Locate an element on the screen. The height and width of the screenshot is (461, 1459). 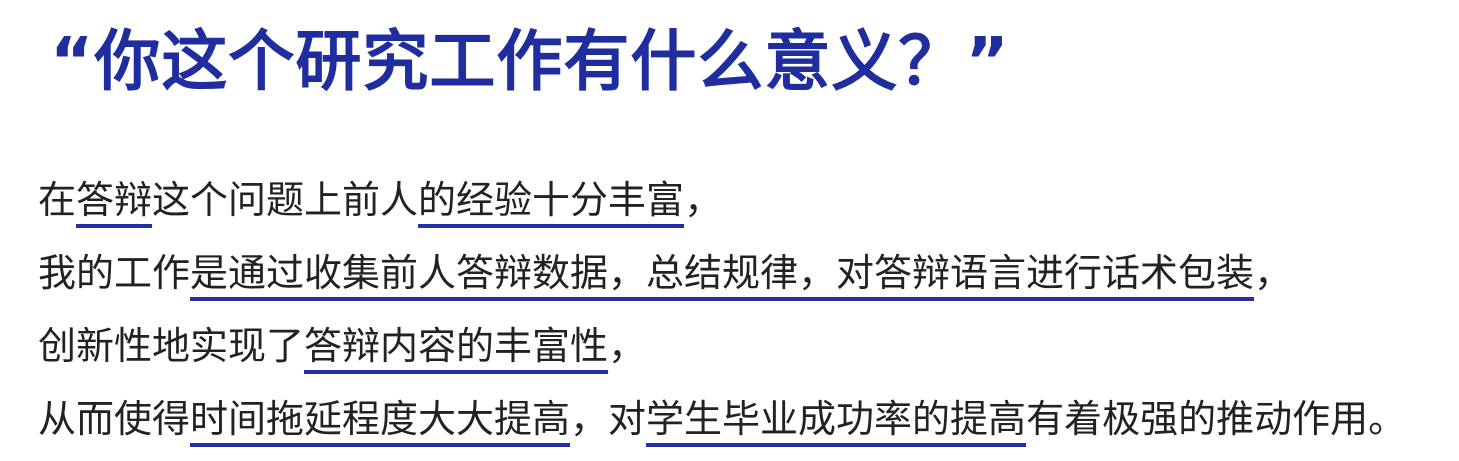
underlined-phrase: 时间拖延程度大大提高 is located at coordinates (380, 419).